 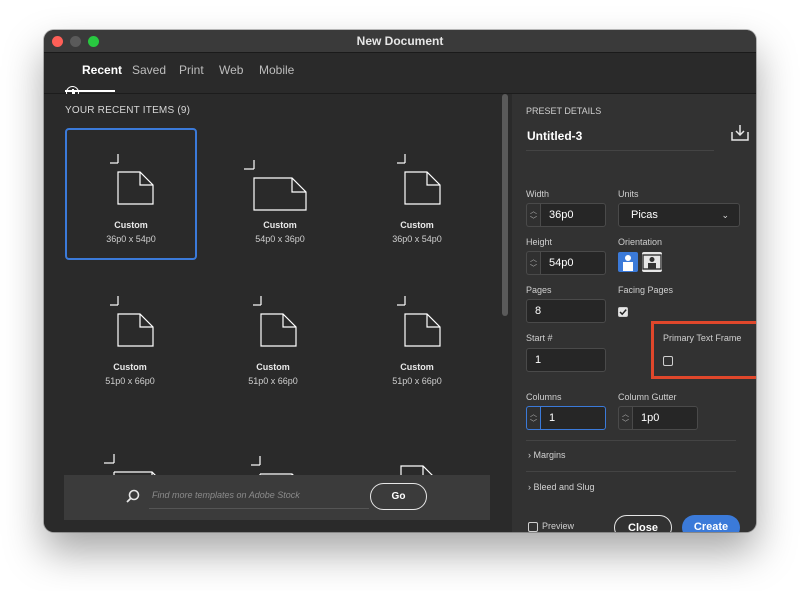 I want to click on preset-tabs: Recent Saved Print Web Mobile, so click(x=400, y=76).